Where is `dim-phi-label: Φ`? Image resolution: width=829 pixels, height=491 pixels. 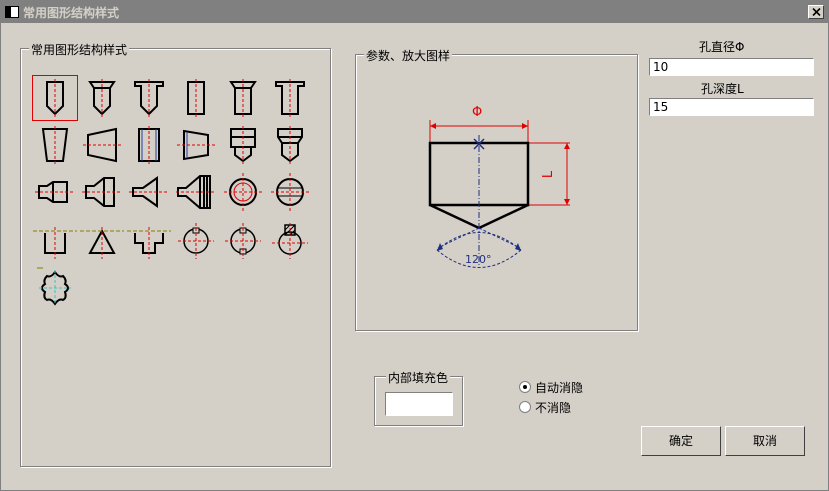 dim-phi-label: Φ is located at coordinates (477, 112).